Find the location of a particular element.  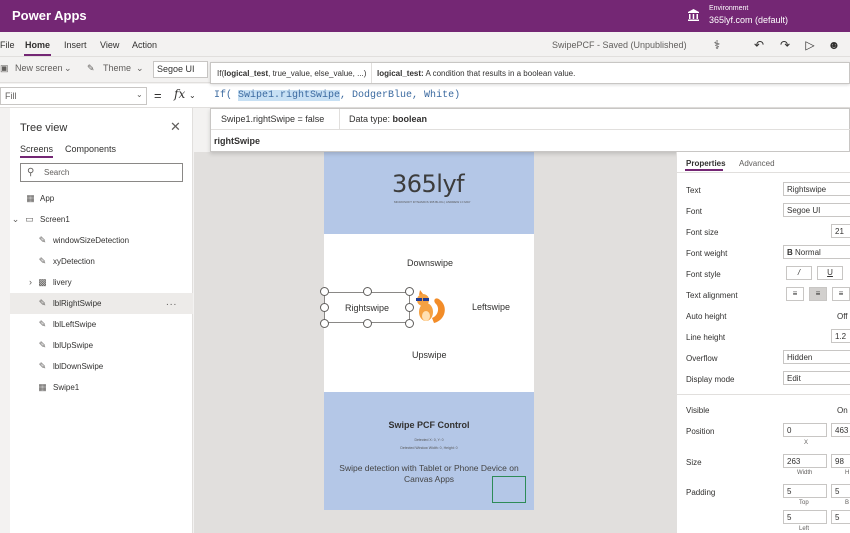

tree-item-windowsizedetection: ✎ windowSizeDetection is located at coordinates (101, 240).